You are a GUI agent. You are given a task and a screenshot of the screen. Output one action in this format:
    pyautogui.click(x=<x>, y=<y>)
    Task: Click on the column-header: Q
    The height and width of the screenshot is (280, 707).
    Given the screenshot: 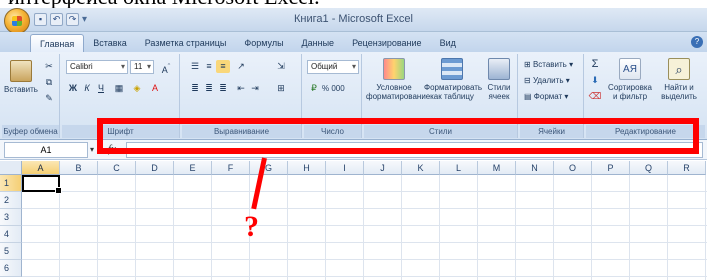 What is the action you would take?
    pyautogui.click(x=649, y=168)
    